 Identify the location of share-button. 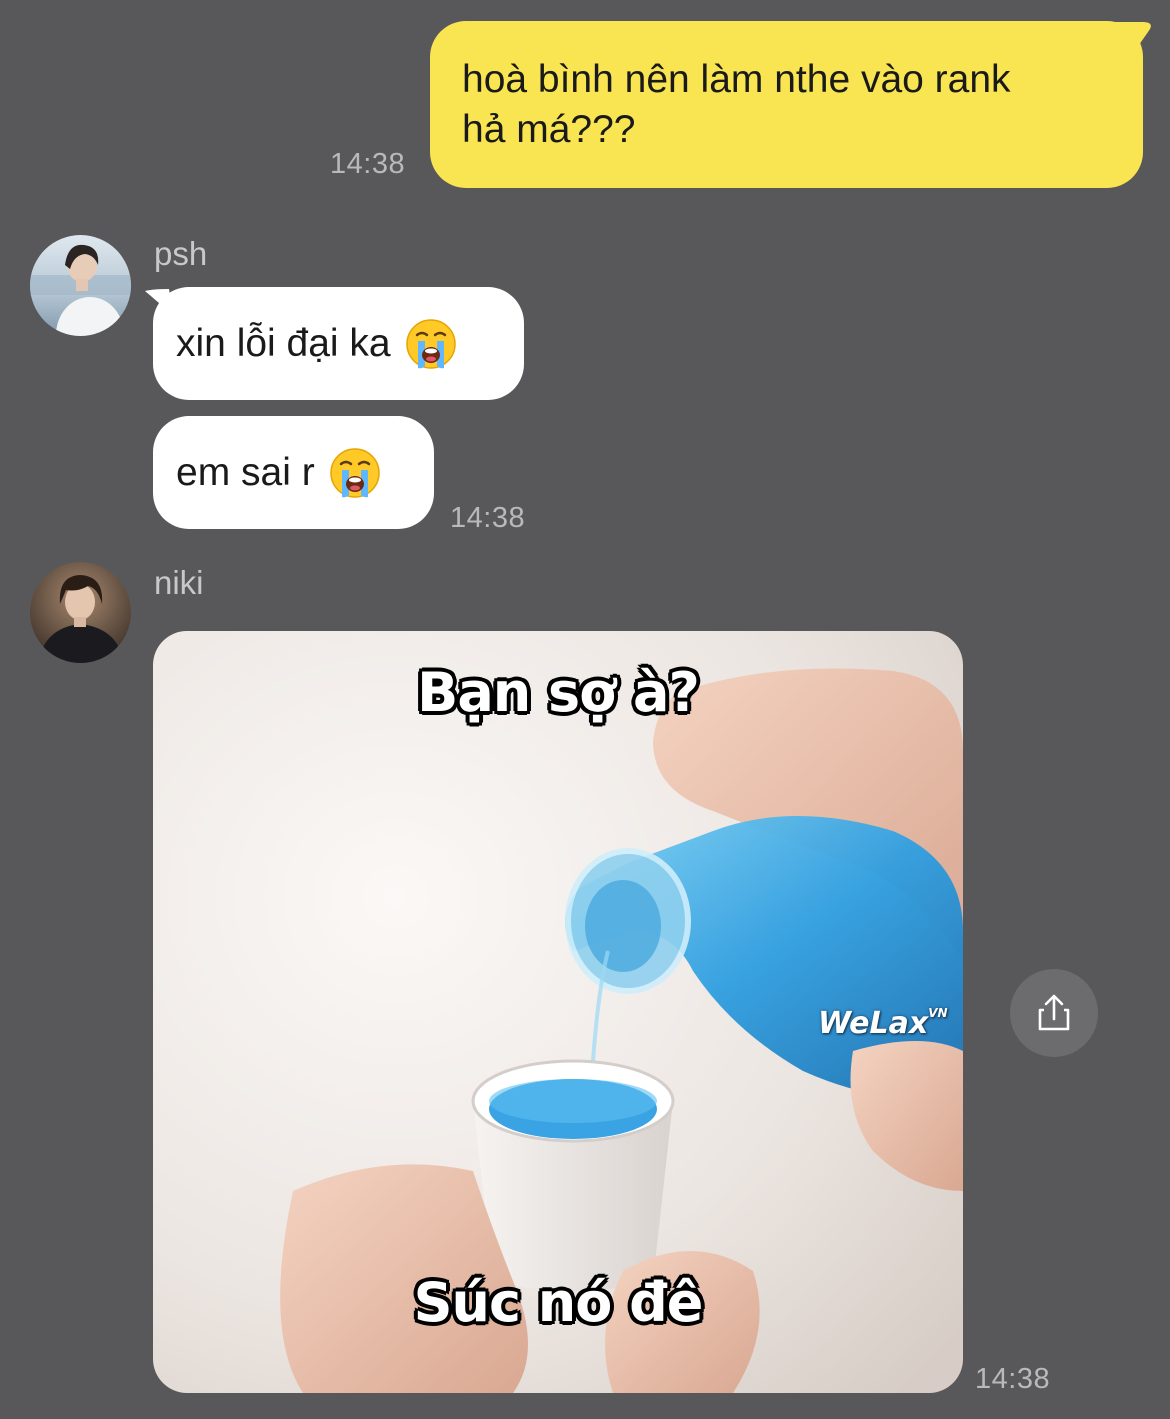
(1054, 1013).